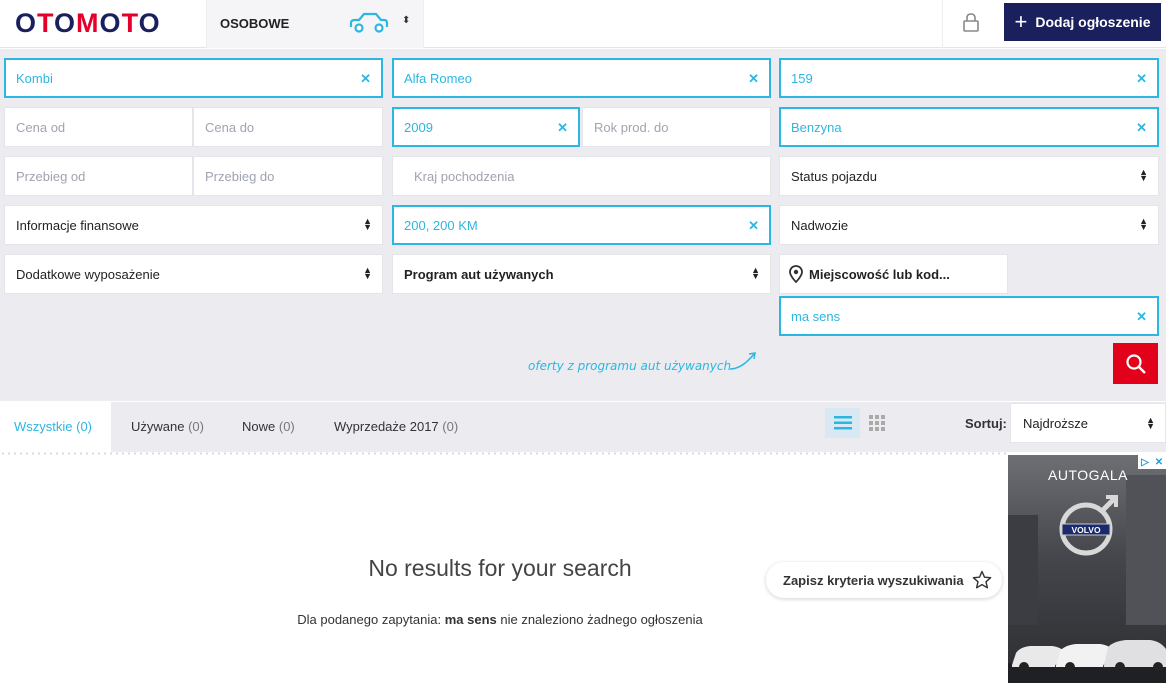 The image size is (1166, 683). What do you see at coordinates (581, 274) in the screenshot?
I see `used-program-select: Program aut używanych ▲ ▼` at bounding box center [581, 274].